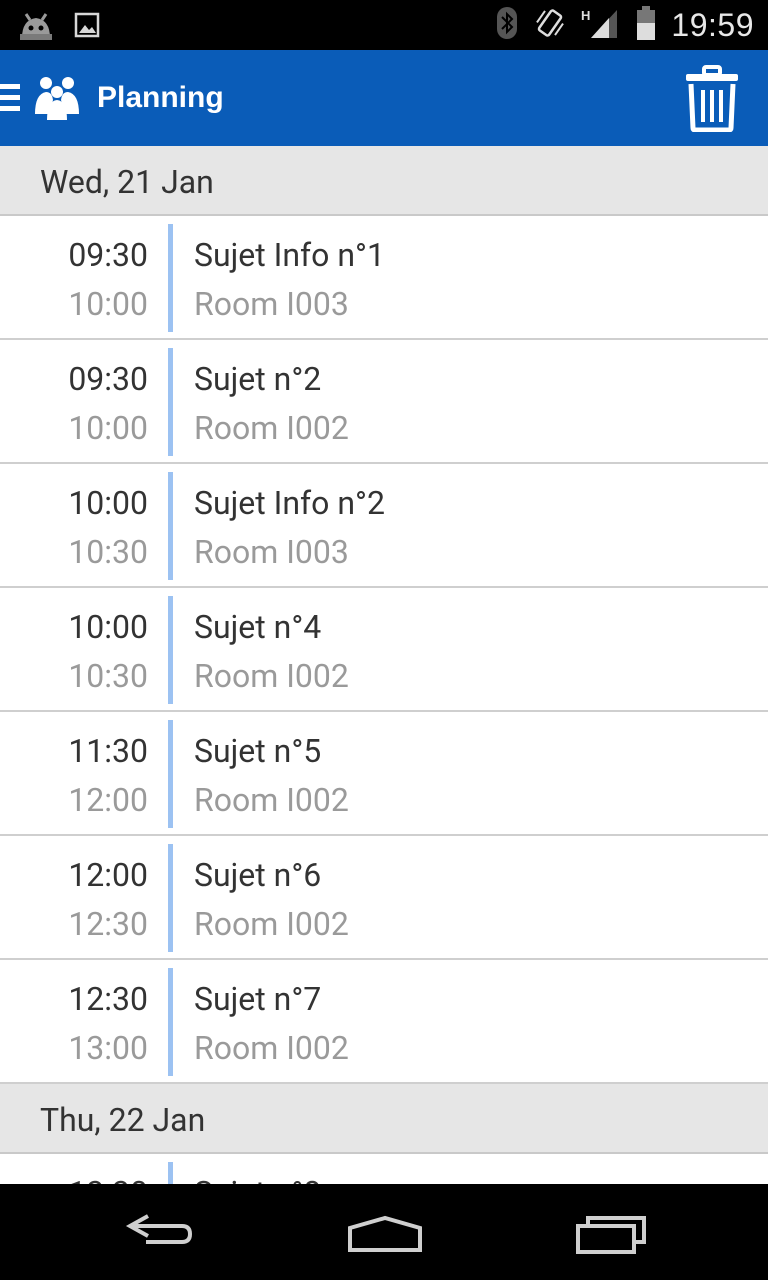 This screenshot has width=768, height=1280. I want to click on signal-icon: H, so click(601, 25).